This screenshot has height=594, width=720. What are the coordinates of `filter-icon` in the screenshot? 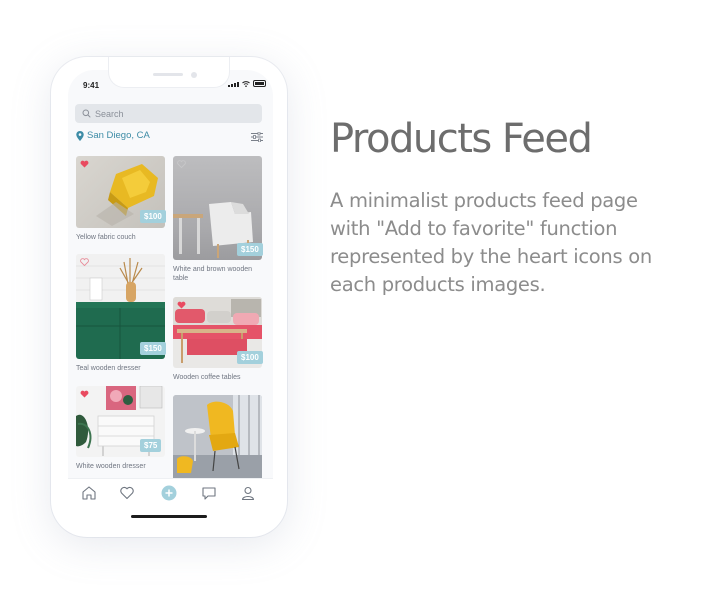 It's located at (257, 137).